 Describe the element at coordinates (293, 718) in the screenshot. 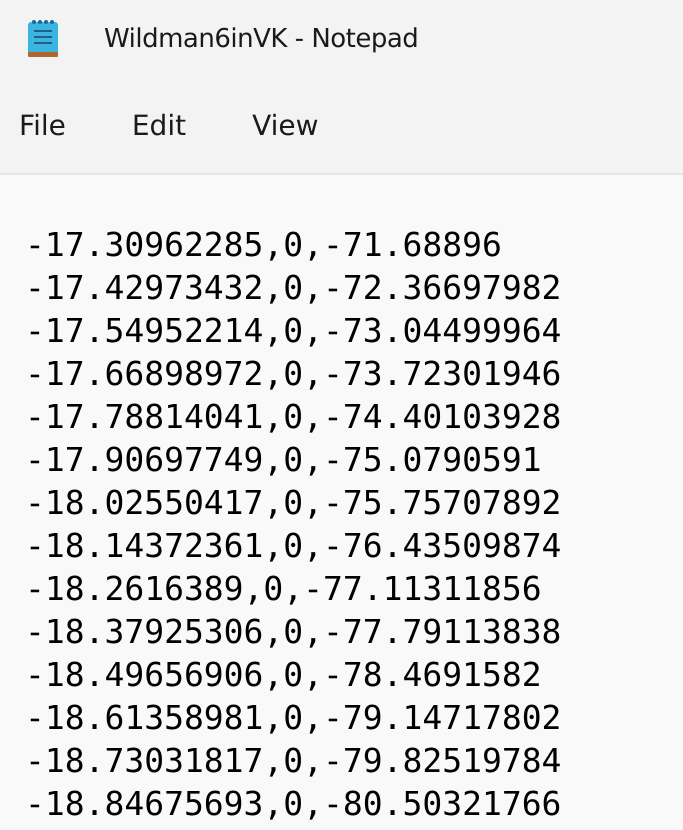

I see `text-line: -18.61358981,0,-79.14717802` at that location.